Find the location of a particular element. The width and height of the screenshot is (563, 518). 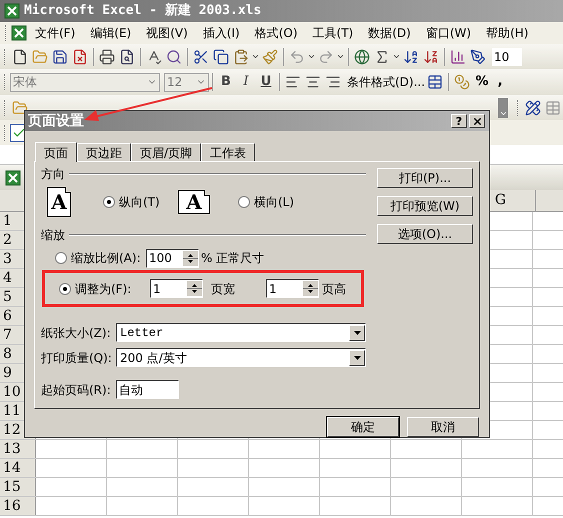

row-number: 14 is located at coordinates (18, 468).